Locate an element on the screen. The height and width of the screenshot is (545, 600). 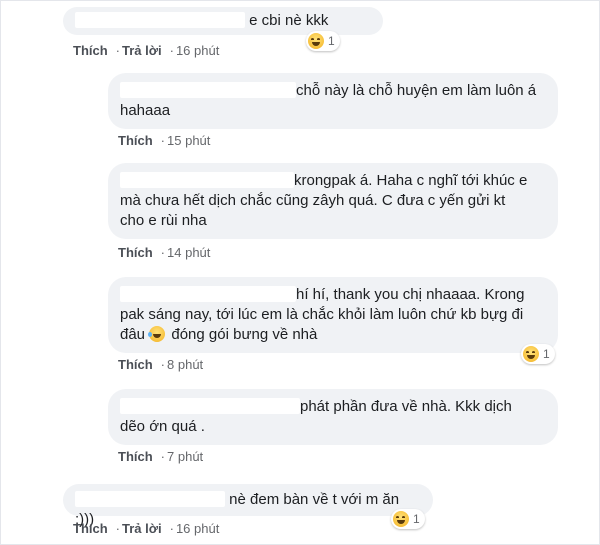
comment-text-line-1: krongpak á. Haha c nghĩ tới khúc e is located at coordinates (411, 180).